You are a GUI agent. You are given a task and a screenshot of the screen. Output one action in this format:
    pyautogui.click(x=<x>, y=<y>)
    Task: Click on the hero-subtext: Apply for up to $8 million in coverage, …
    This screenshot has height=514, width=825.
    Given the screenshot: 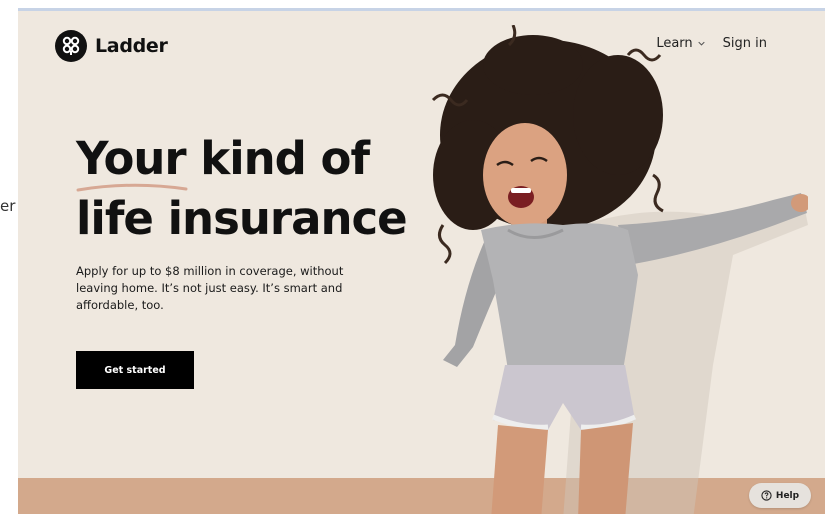 What is the action you would take?
    pyautogui.click(x=210, y=288)
    